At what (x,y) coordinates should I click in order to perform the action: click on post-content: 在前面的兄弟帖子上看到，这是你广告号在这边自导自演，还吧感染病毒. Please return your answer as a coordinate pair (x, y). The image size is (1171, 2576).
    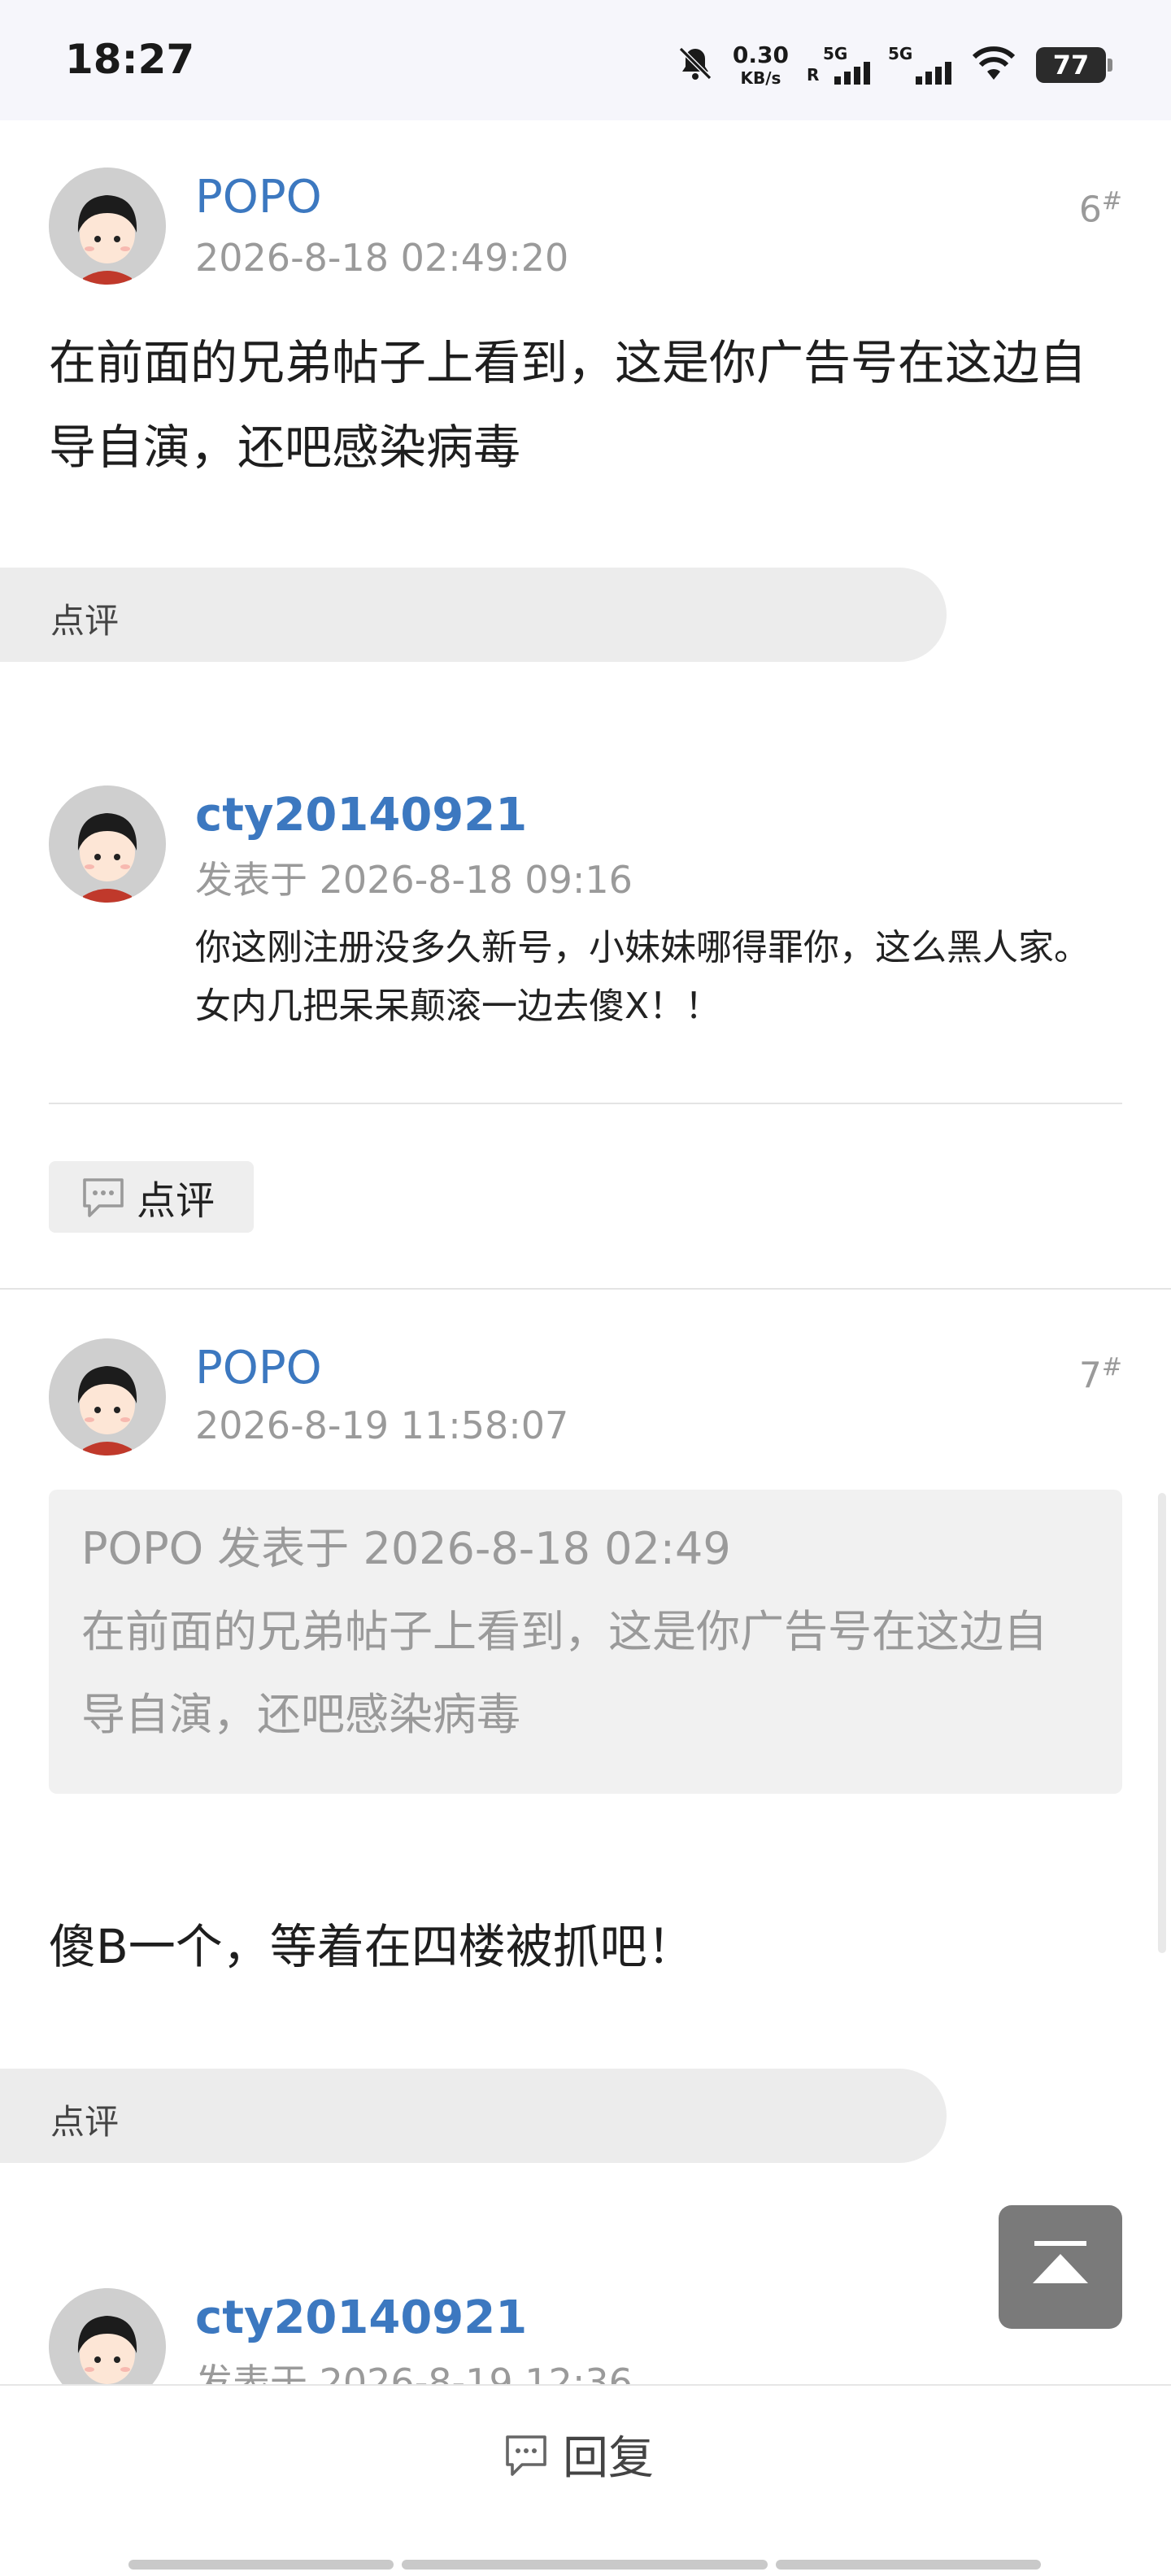
    Looking at the image, I should click on (568, 405).